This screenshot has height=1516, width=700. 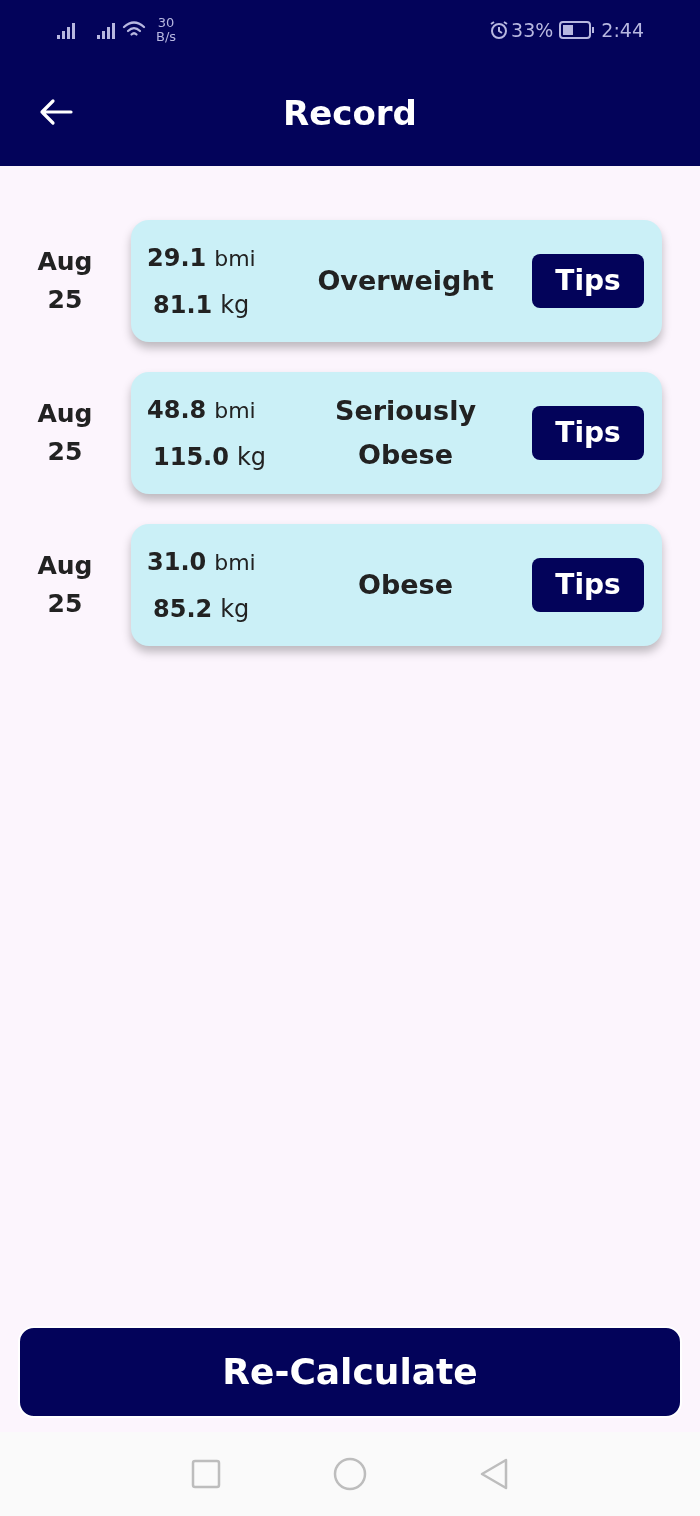 What do you see at coordinates (177, 410) in the screenshot?
I see `bmi-value: 48.8` at bounding box center [177, 410].